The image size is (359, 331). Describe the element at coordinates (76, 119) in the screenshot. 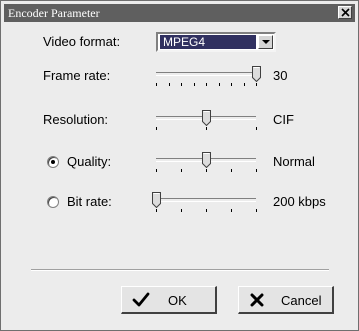

I see `resolution-label: Resolution:` at that location.